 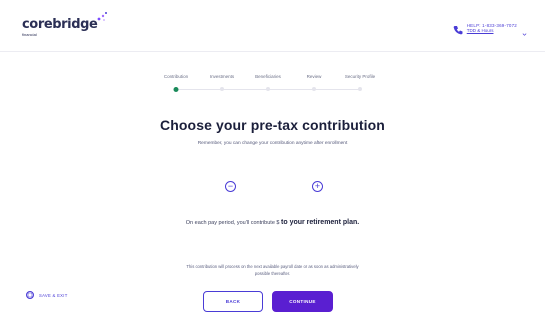 I want to click on logo-dots-icon, so click(x=102, y=16).